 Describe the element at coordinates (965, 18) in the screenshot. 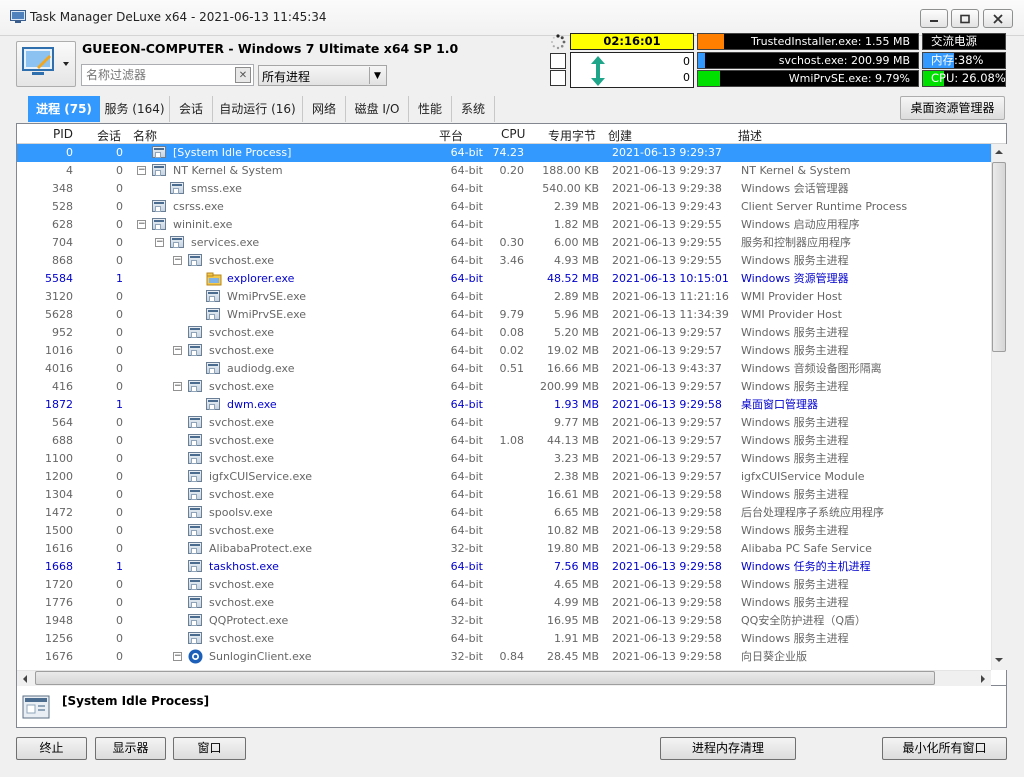

I see `maximize-button` at that location.